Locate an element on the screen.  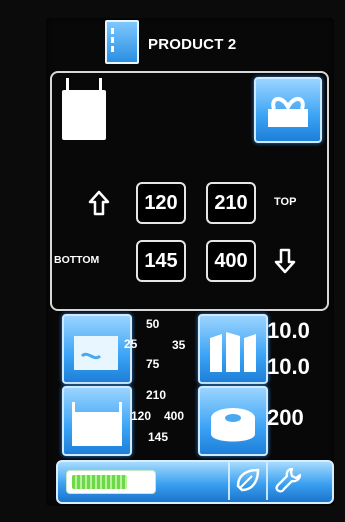
bag-value-bottom: 145 is located at coordinates (158, 437).